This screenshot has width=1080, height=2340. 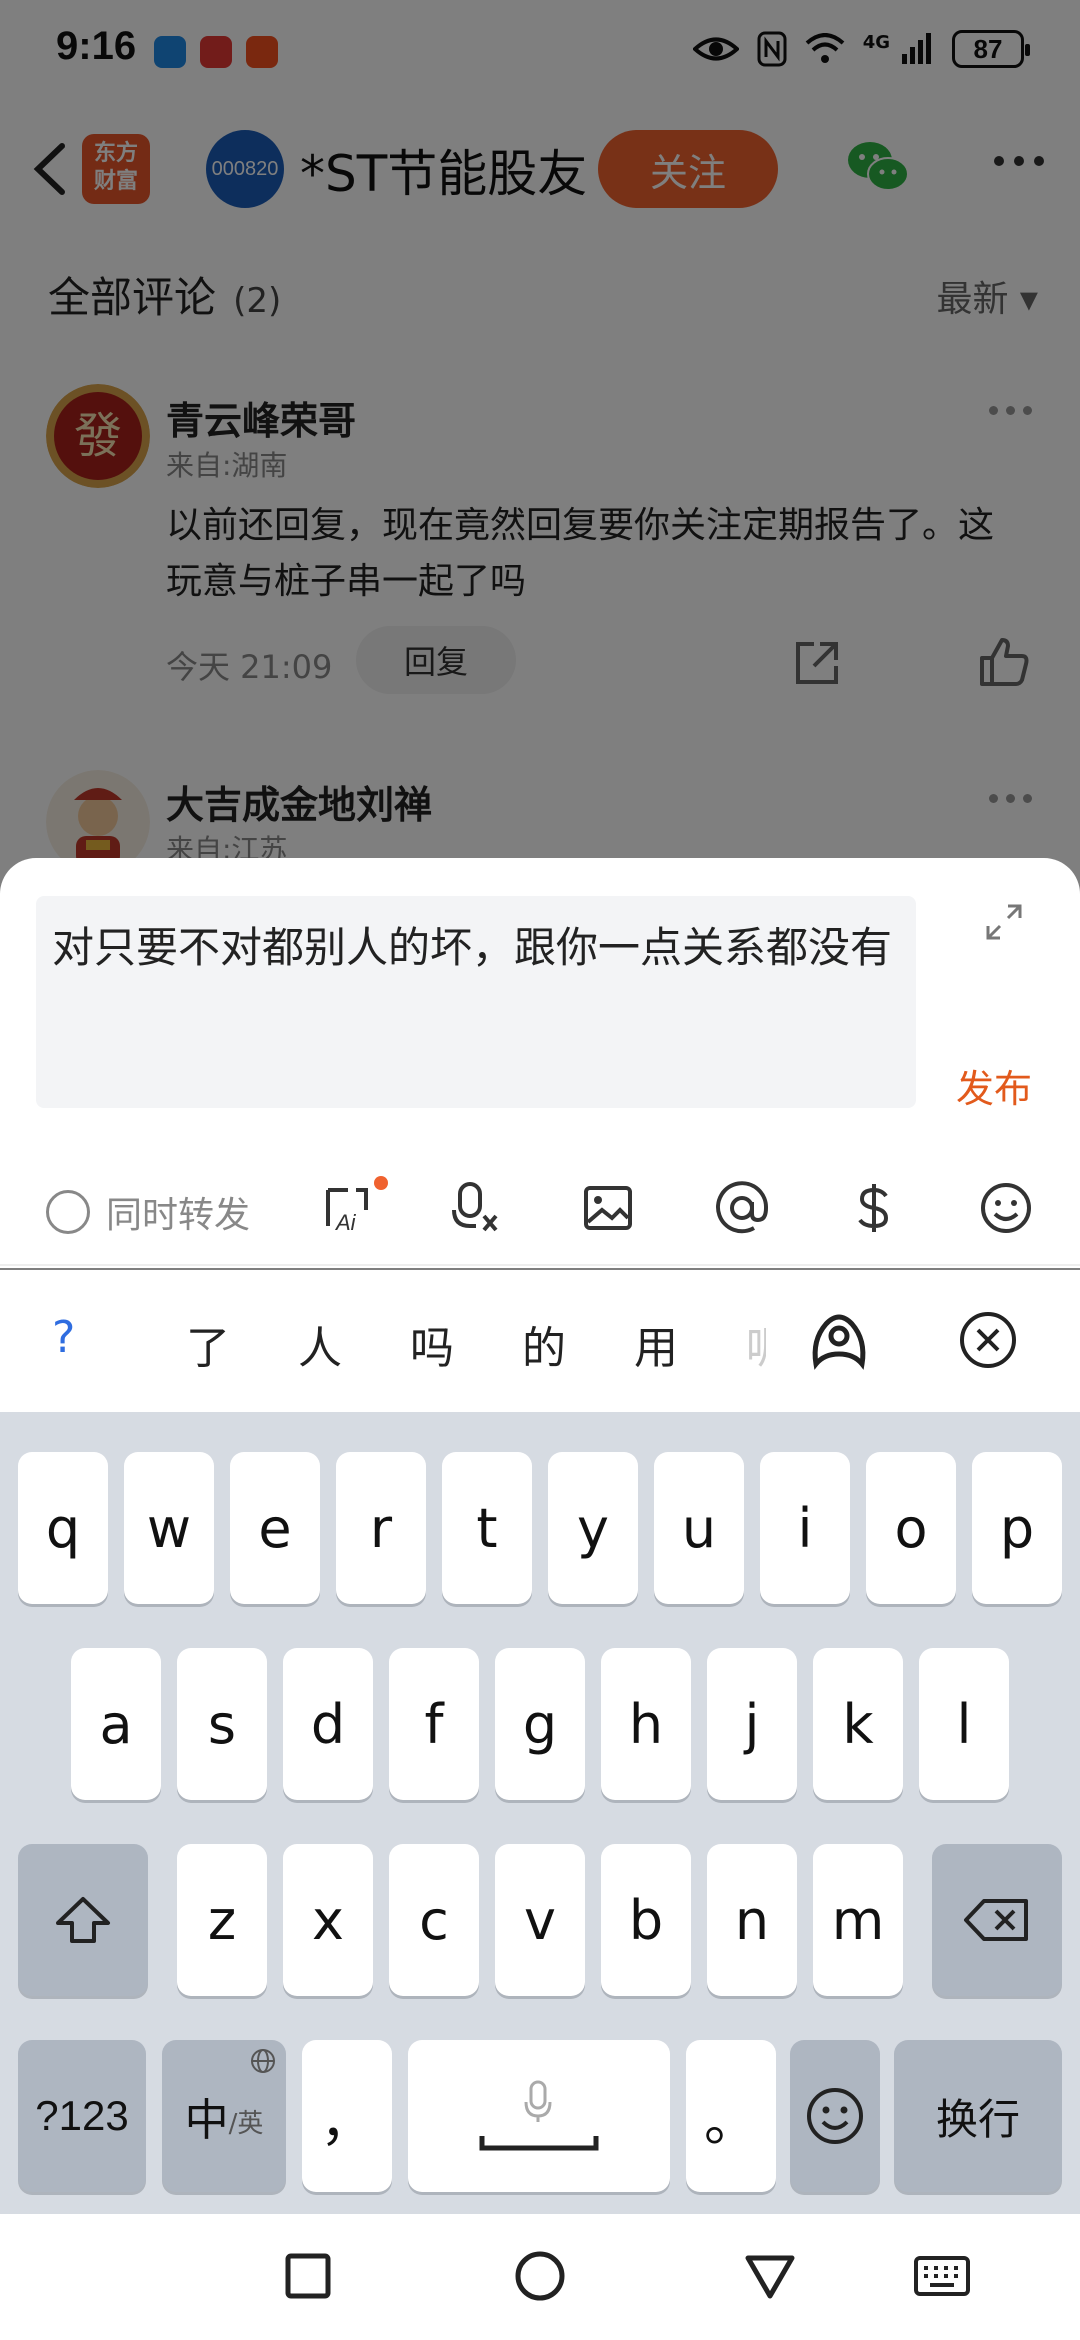 I want to click on dollar-icon, so click(x=874, y=1208).